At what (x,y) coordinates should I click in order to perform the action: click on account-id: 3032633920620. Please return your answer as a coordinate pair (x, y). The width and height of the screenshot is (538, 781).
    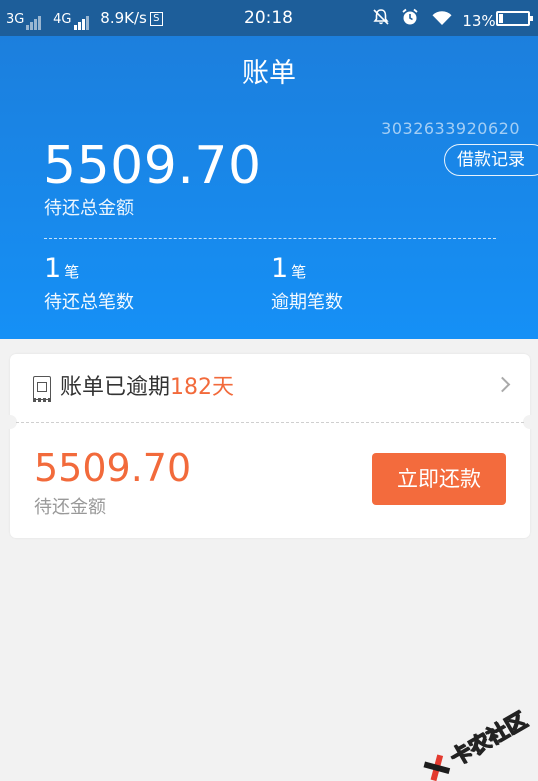
    Looking at the image, I should click on (450, 128).